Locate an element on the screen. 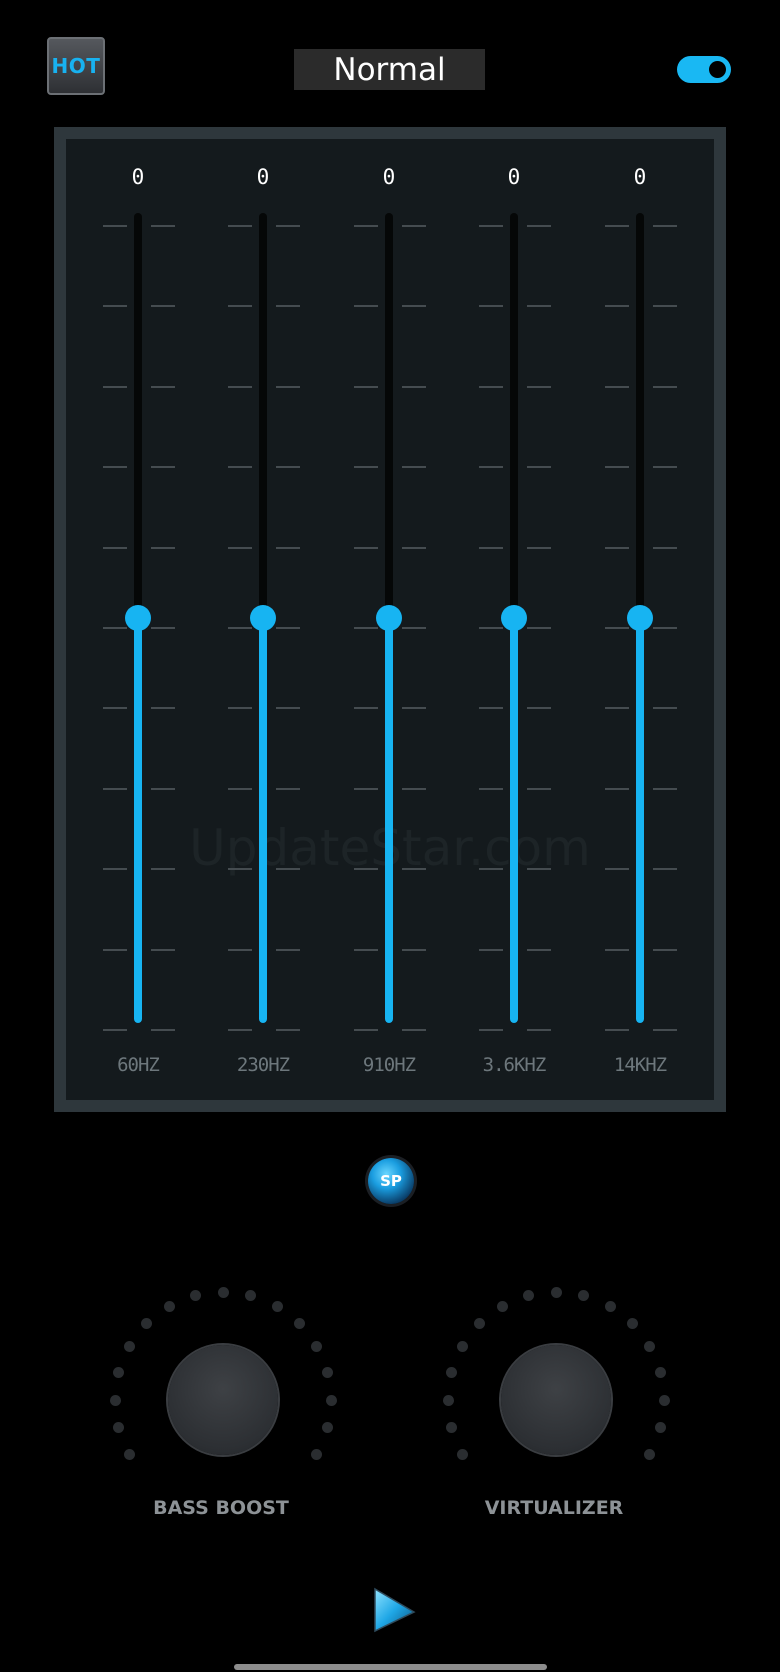 This screenshot has width=780, height=1672. bass-boost-label: BASS BOOST is located at coordinates (221, 1508).